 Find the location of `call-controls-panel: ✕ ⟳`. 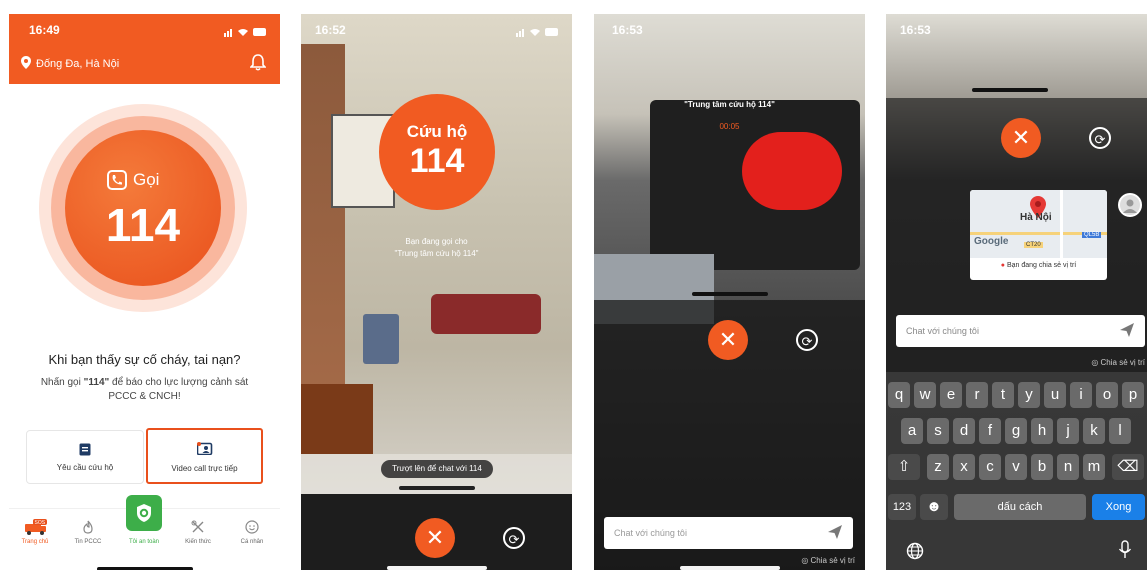

call-controls-panel: ✕ ⟳ is located at coordinates (436, 532).